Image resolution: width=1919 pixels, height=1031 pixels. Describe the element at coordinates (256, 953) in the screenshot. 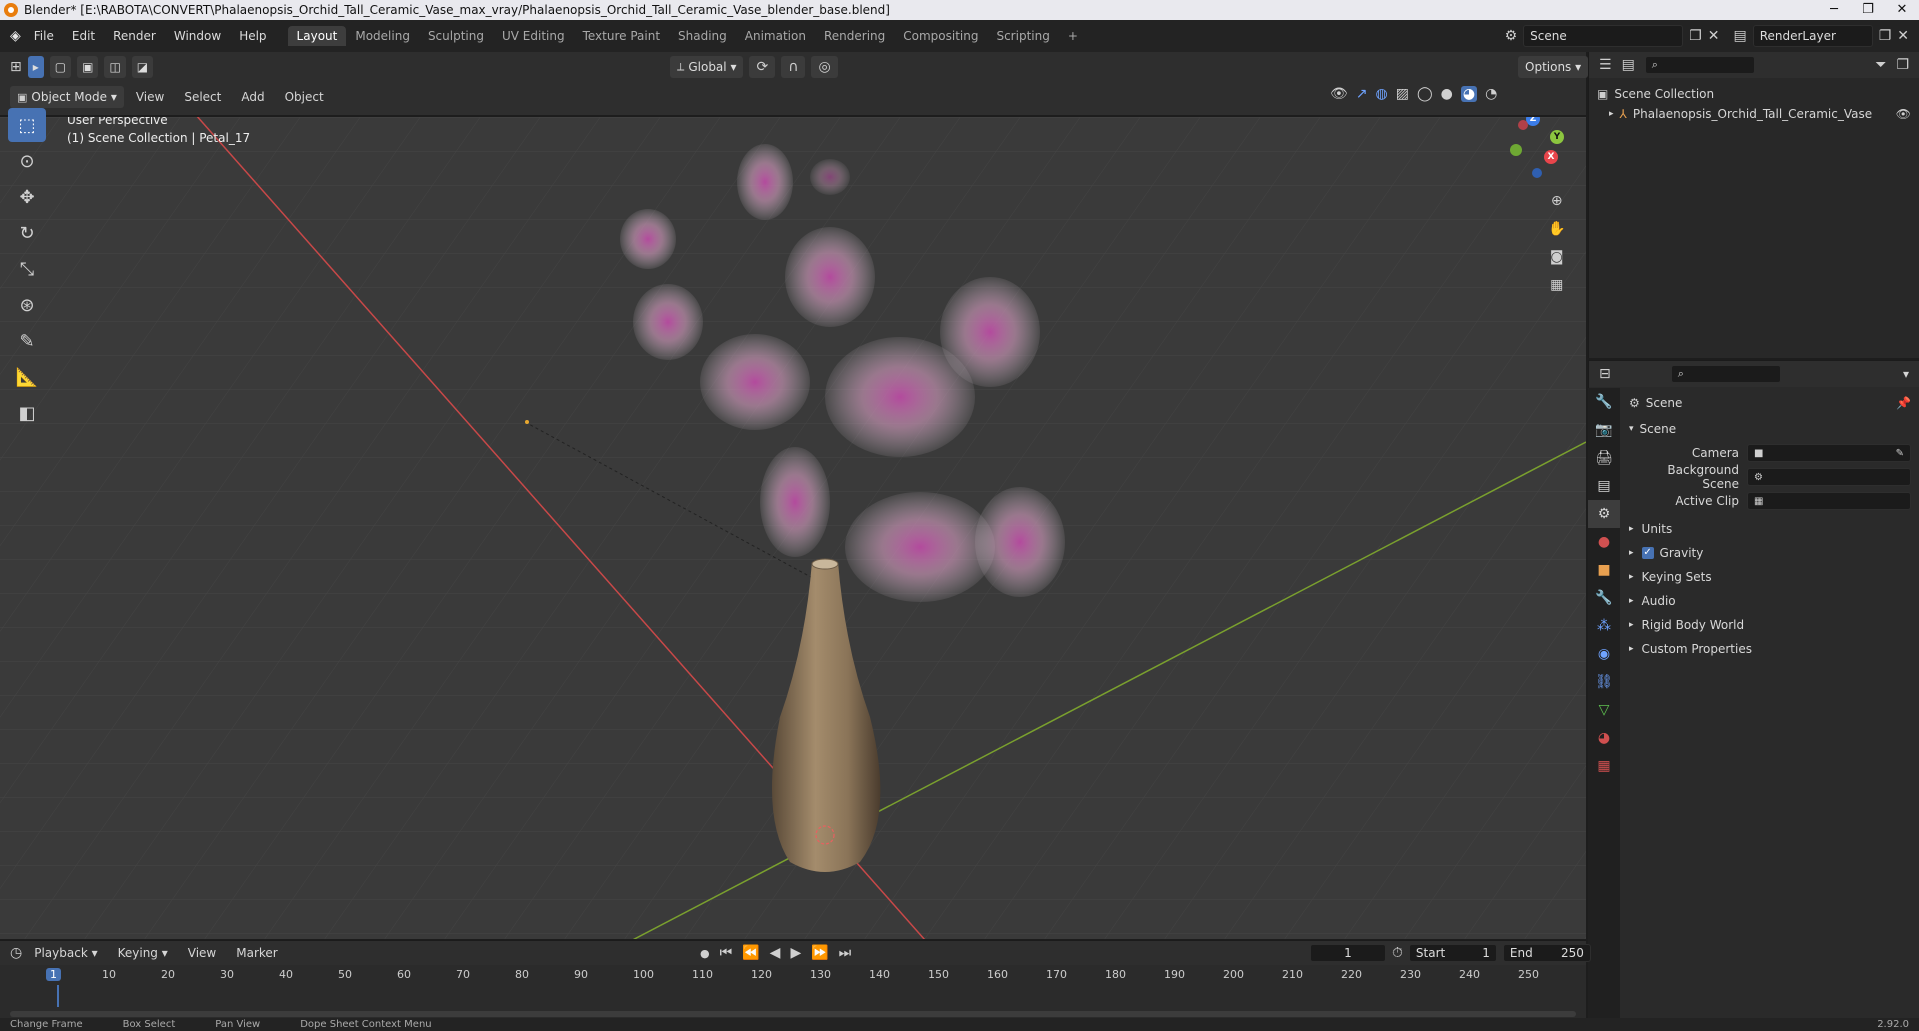

I see `marker-menu: Marker` at that location.